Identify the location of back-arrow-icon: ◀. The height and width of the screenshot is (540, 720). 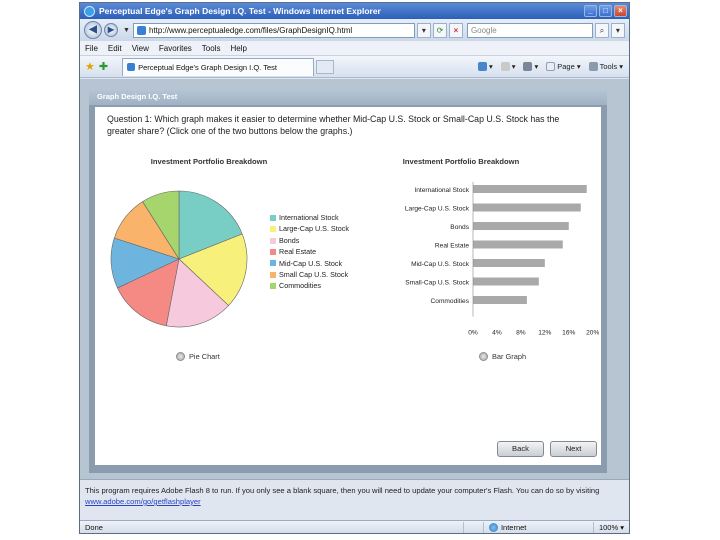
(93, 30).